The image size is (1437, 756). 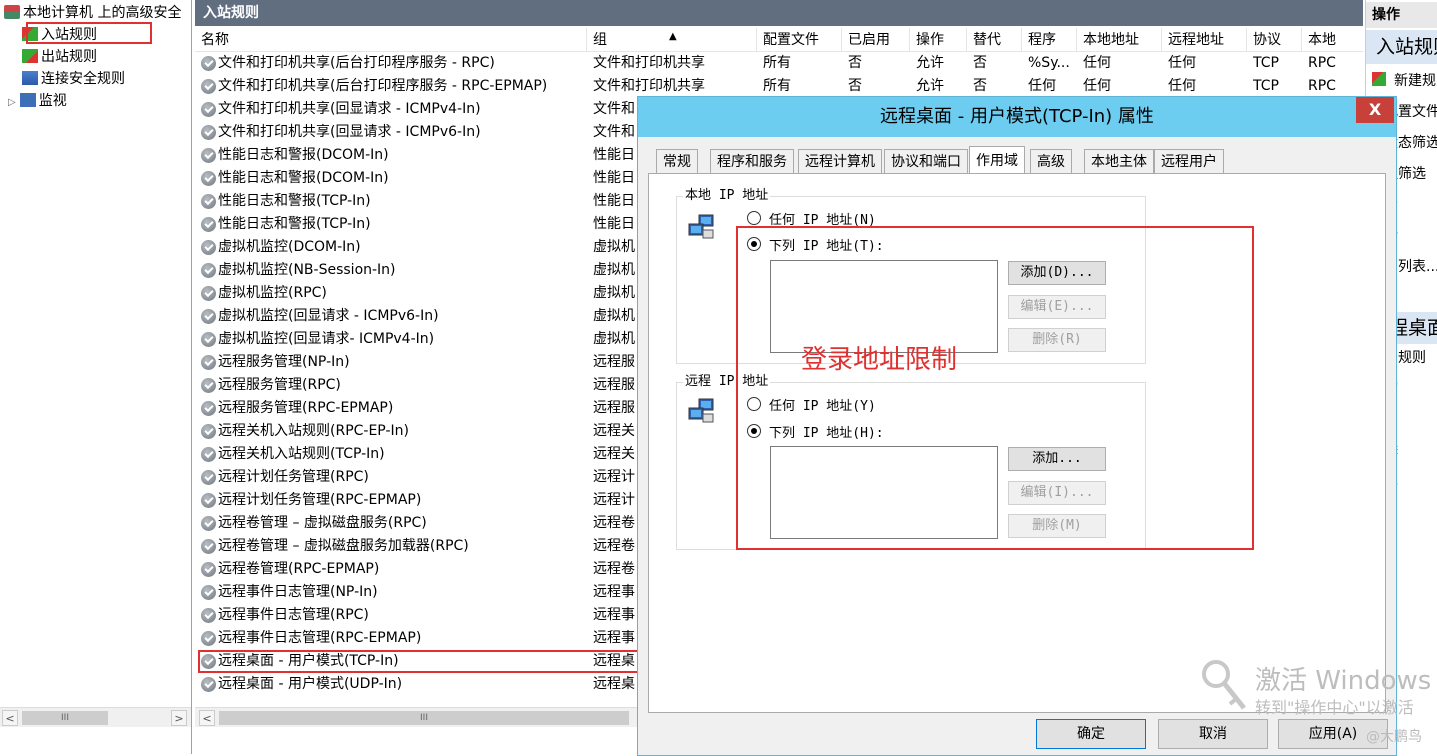 What do you see at coordinates (879, 360) in the screenshot?
I see `annotation-label: 登录地址限制` at bounding box center [879, 360].